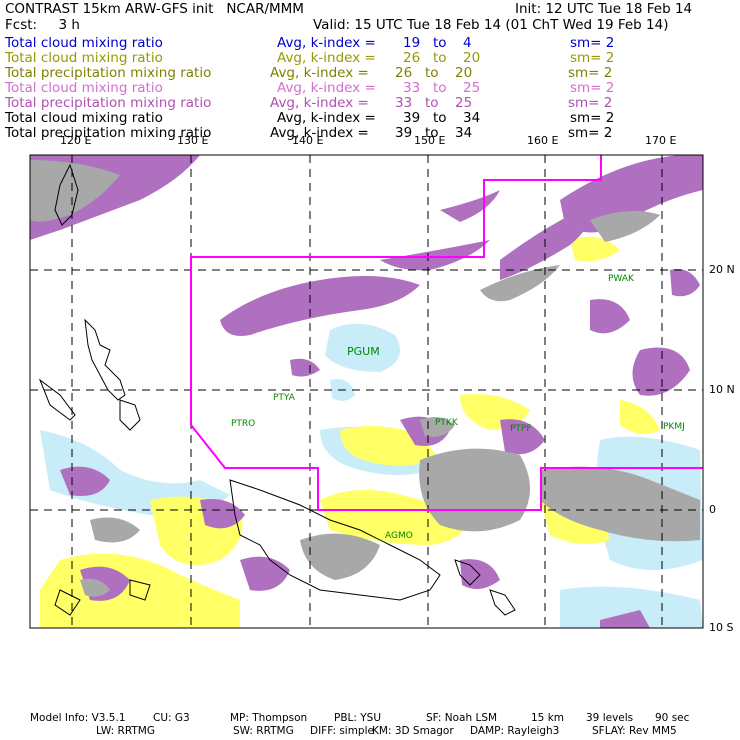 The image size is (740, 740). I want to click on station-label: PTKK, so click(447, 423).